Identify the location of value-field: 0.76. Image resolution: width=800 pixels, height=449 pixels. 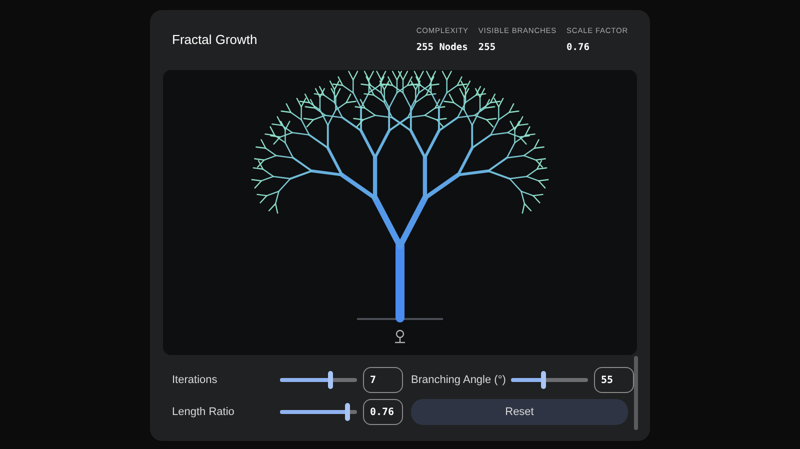
(383, 412).